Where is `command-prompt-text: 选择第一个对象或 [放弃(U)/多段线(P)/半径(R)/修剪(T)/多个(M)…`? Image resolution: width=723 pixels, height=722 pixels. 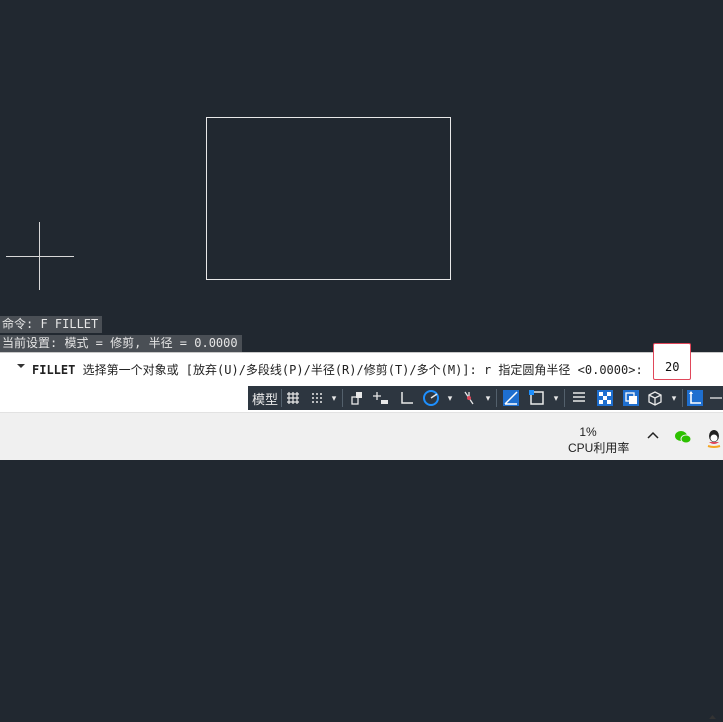
command-prompt-text: 选择第一个对象或 [放弃(U)/多段线(P)/半径(R)/修剪(T)/多个(M)… is located at coordinates (359, 370).